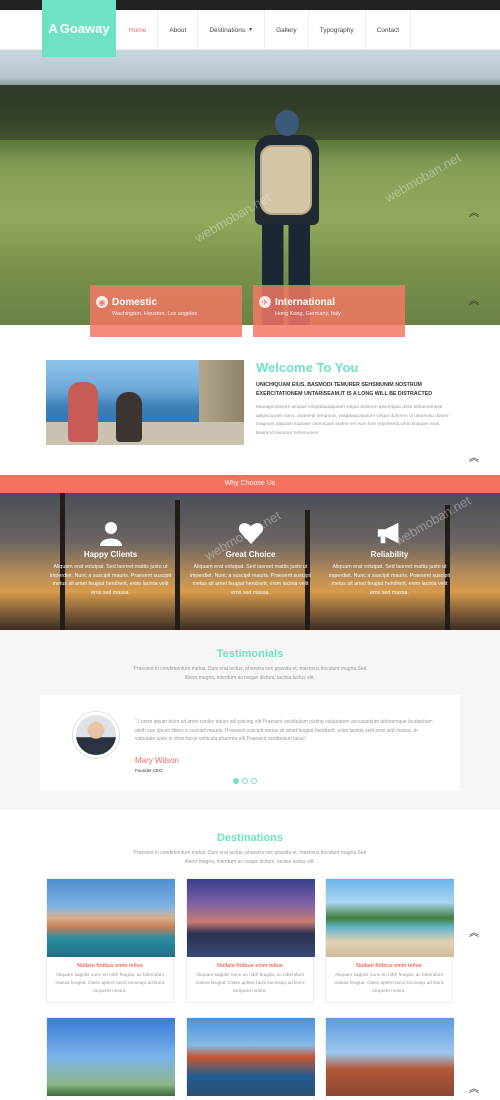 The width and height of the screenshot is (500, 1100). I want to click on carousel-dots, so click(245, 781).